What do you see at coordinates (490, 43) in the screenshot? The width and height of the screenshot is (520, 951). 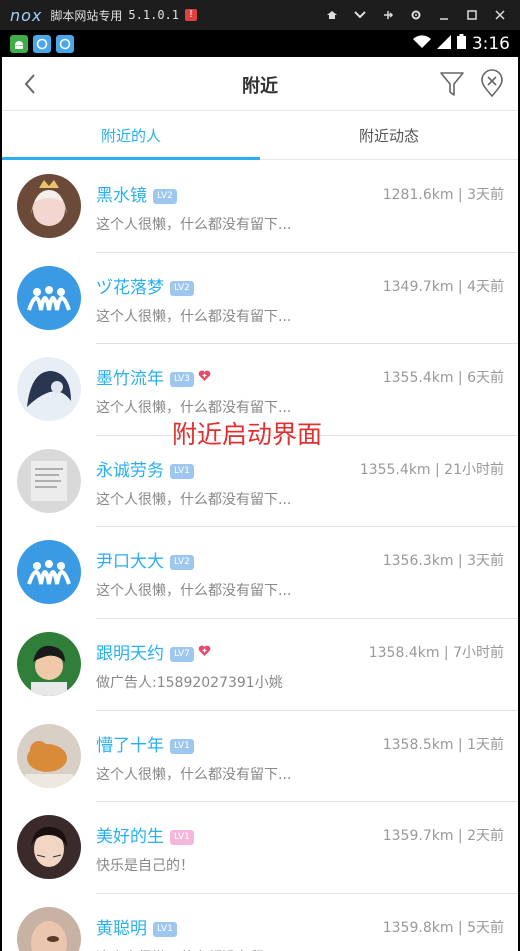 I see `status-time: 3:16` at bounding box center [490, 43].